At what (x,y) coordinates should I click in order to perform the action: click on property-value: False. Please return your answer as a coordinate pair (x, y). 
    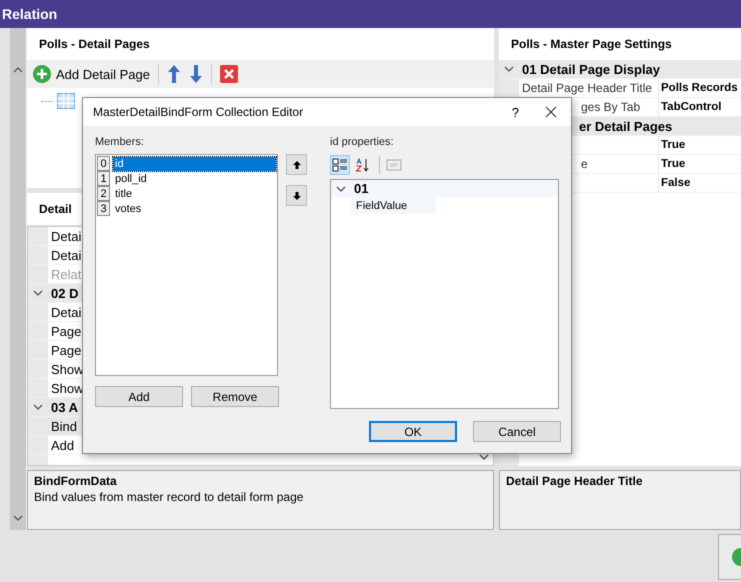
    Looking at the image, I should click on (674, 183).